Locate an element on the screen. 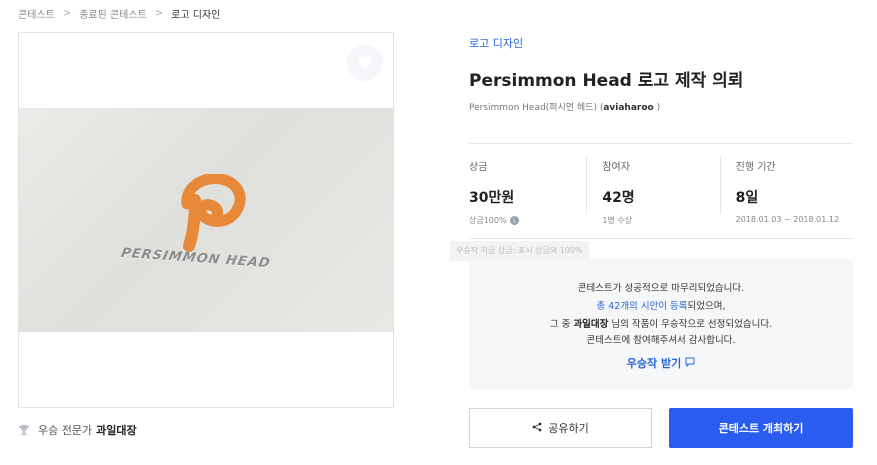  result-line-3-post: 님의 작품이 우승작으로 선정되었습니다. is located at coordinates (690, 324).